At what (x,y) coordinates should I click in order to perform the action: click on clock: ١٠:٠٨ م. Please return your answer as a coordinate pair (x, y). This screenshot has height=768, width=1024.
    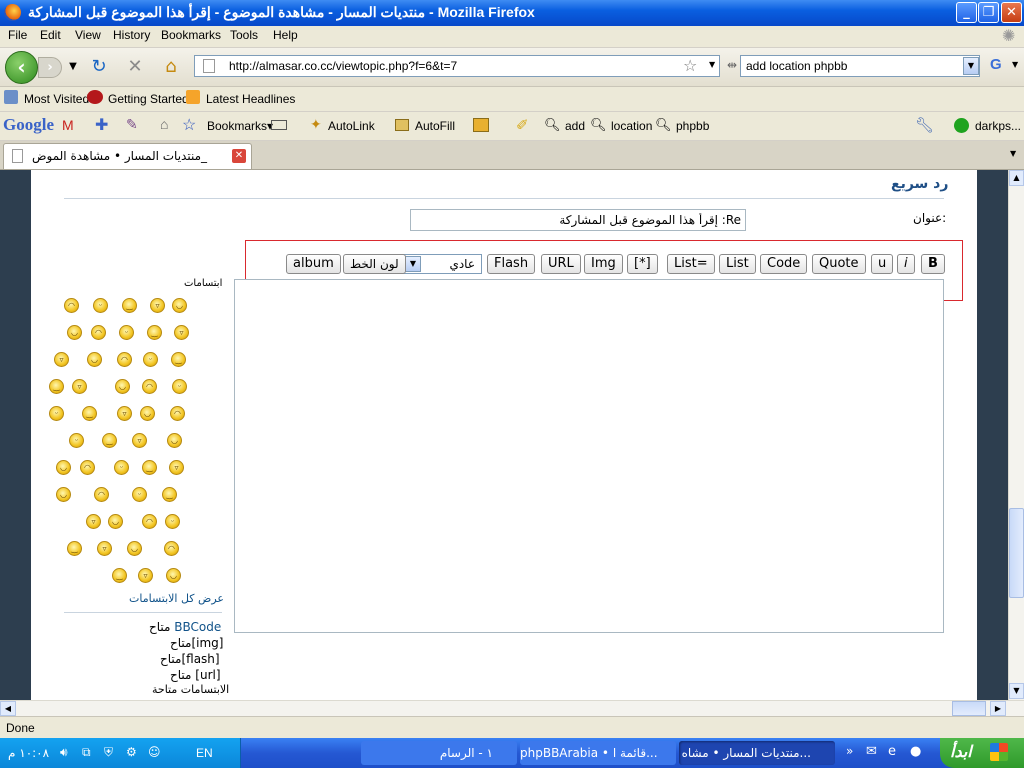
    Looking at the image, I should click on (28, 753).